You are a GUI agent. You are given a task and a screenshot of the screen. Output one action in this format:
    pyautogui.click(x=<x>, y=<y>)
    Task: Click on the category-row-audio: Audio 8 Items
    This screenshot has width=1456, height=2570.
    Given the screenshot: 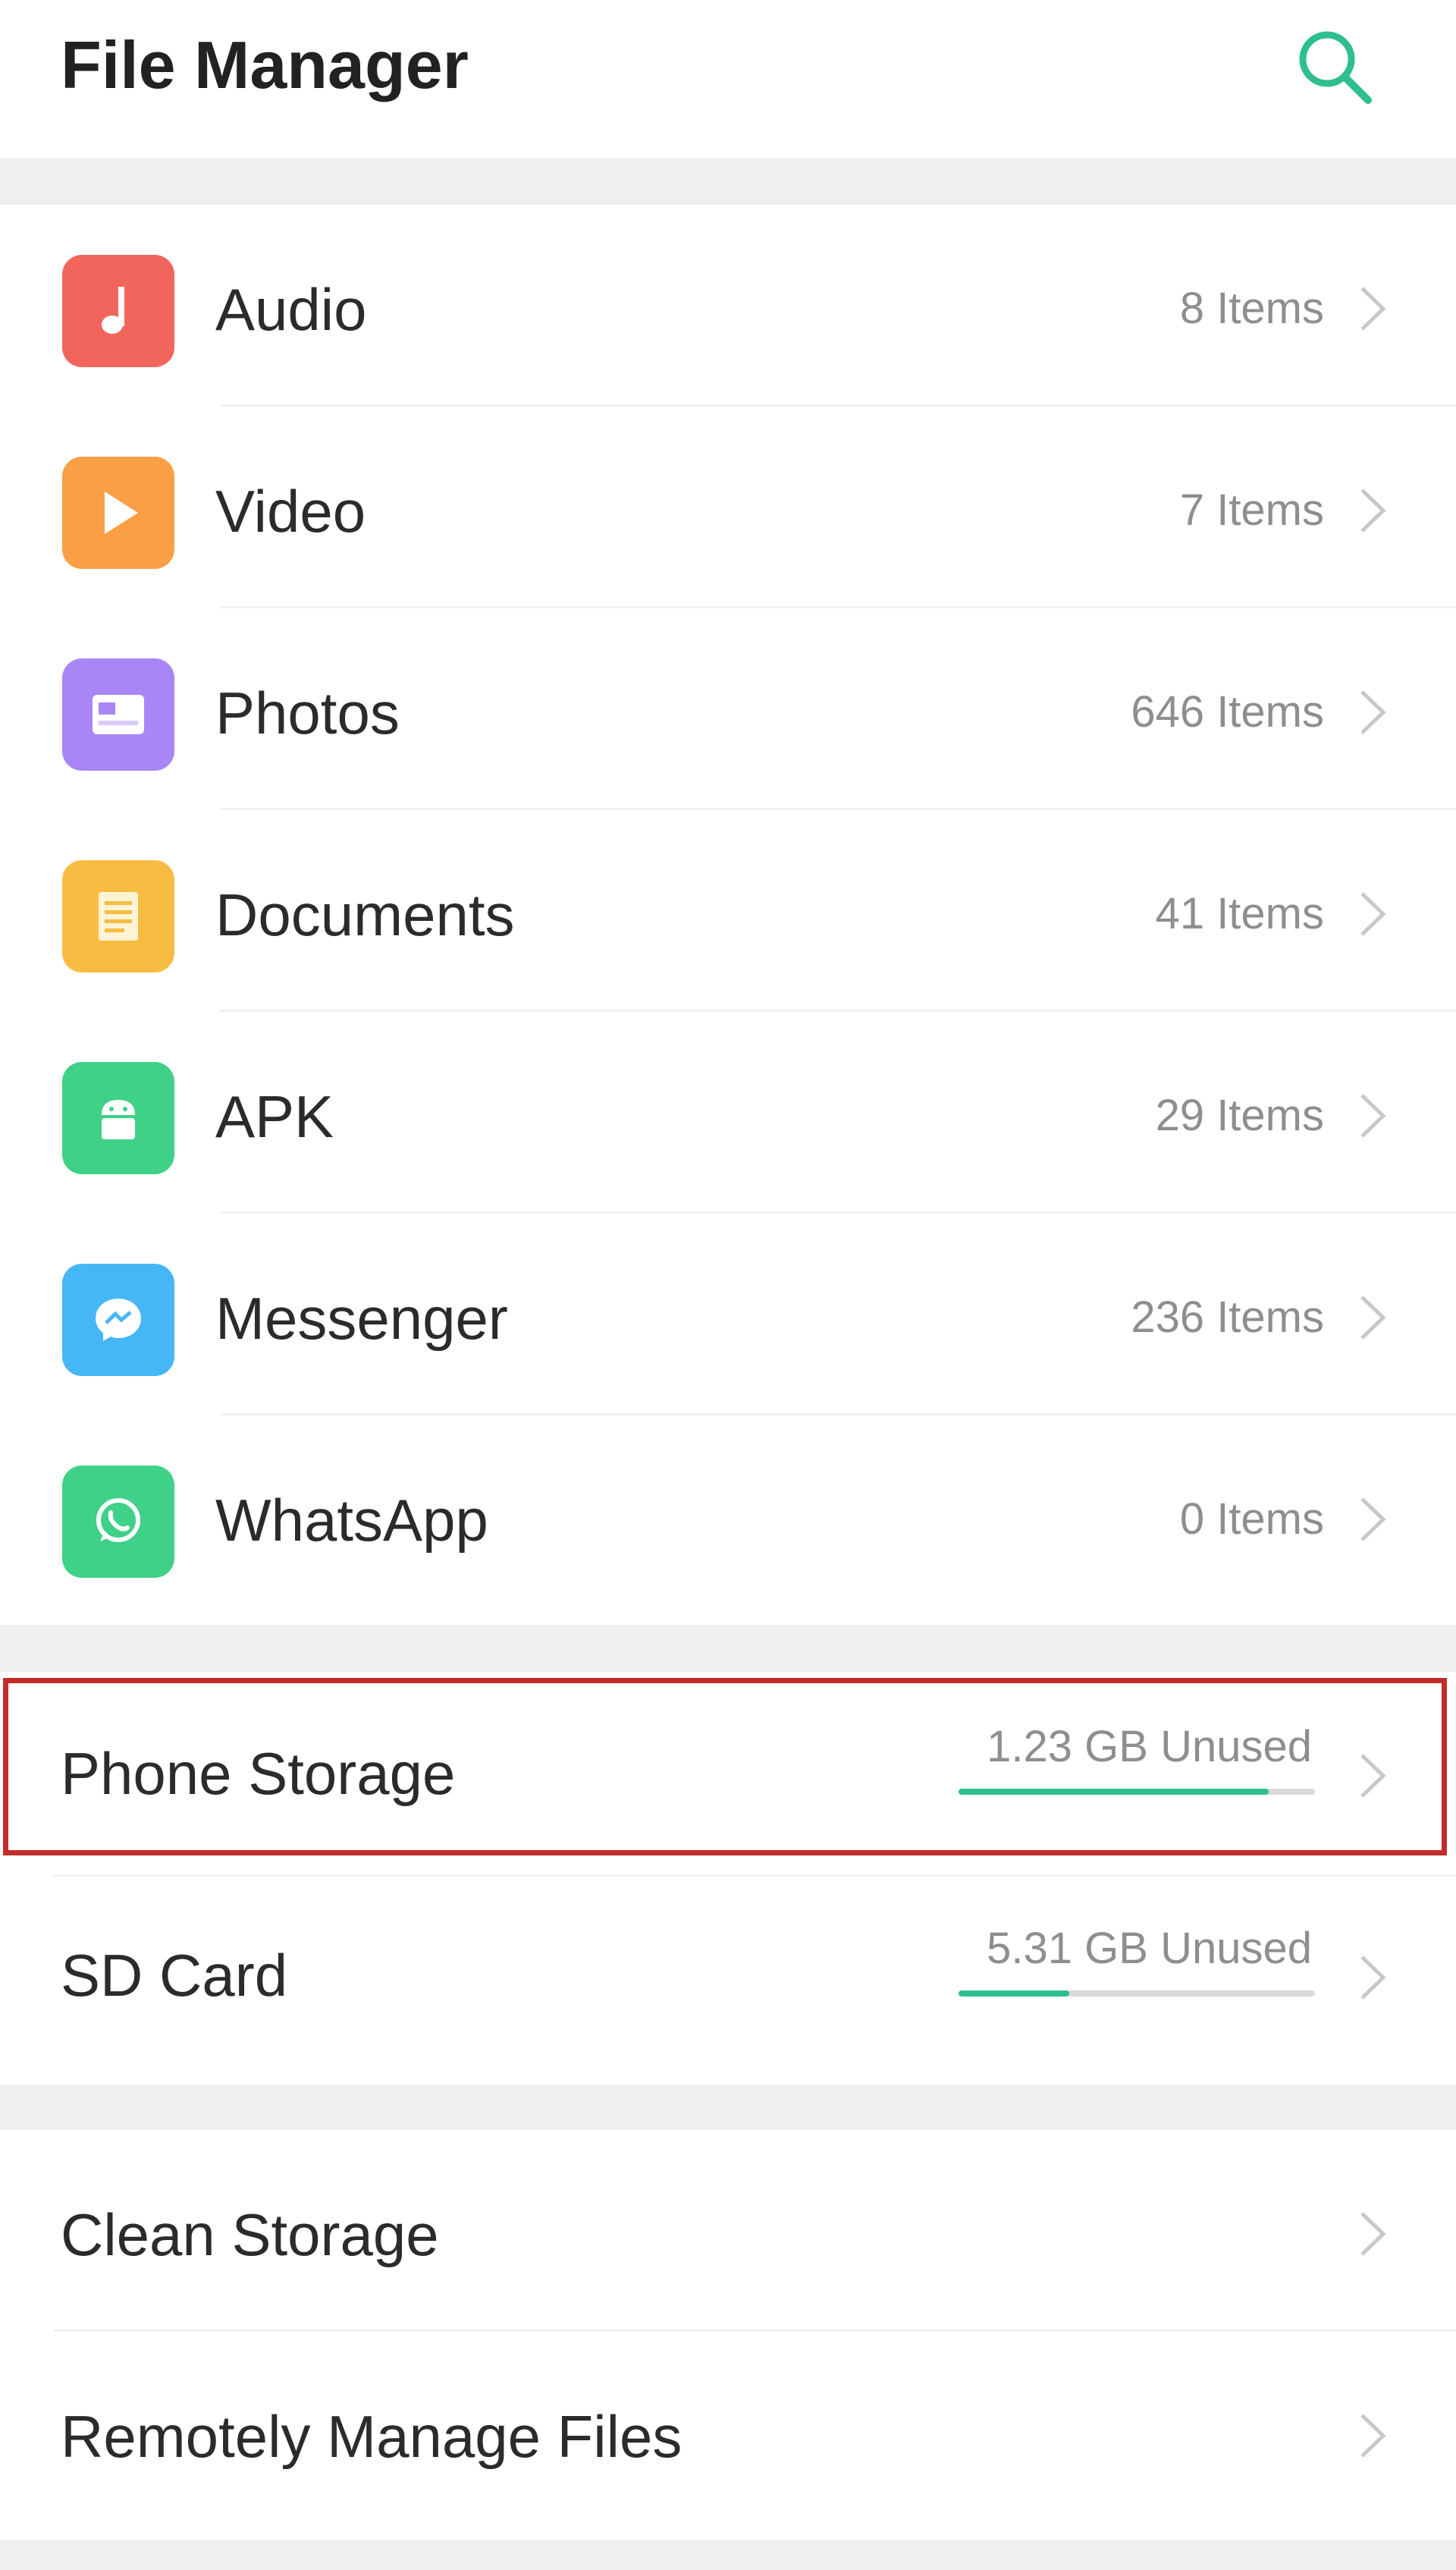 What is the action you would take?
    pyautogui.click(x=728, y=306)
    